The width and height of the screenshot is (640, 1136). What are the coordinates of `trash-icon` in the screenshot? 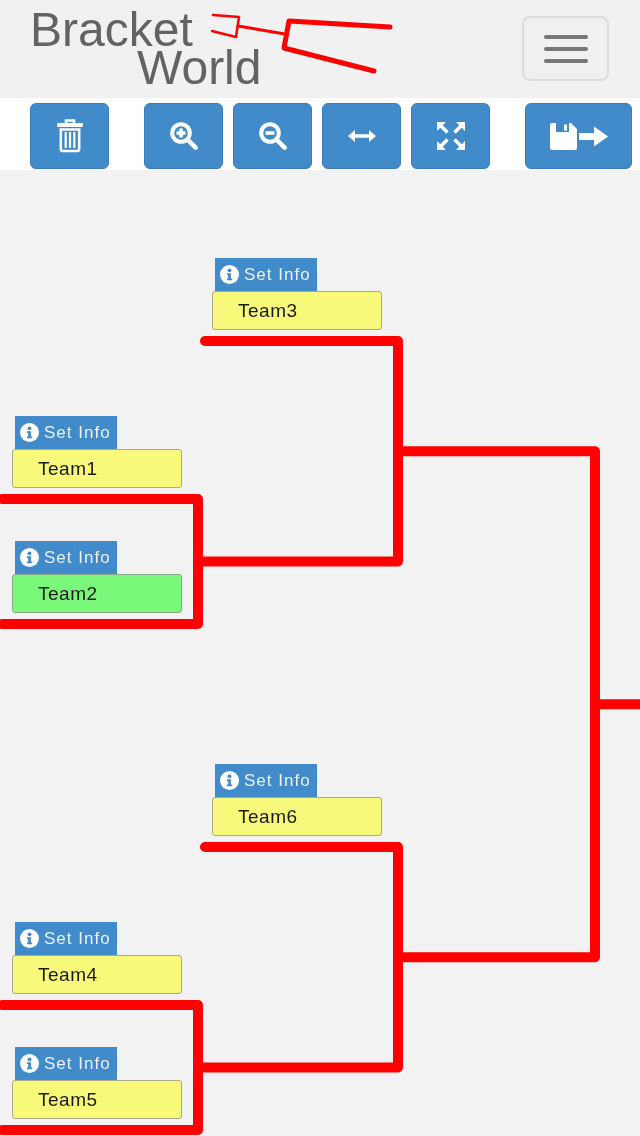 It's located at (69, 136).